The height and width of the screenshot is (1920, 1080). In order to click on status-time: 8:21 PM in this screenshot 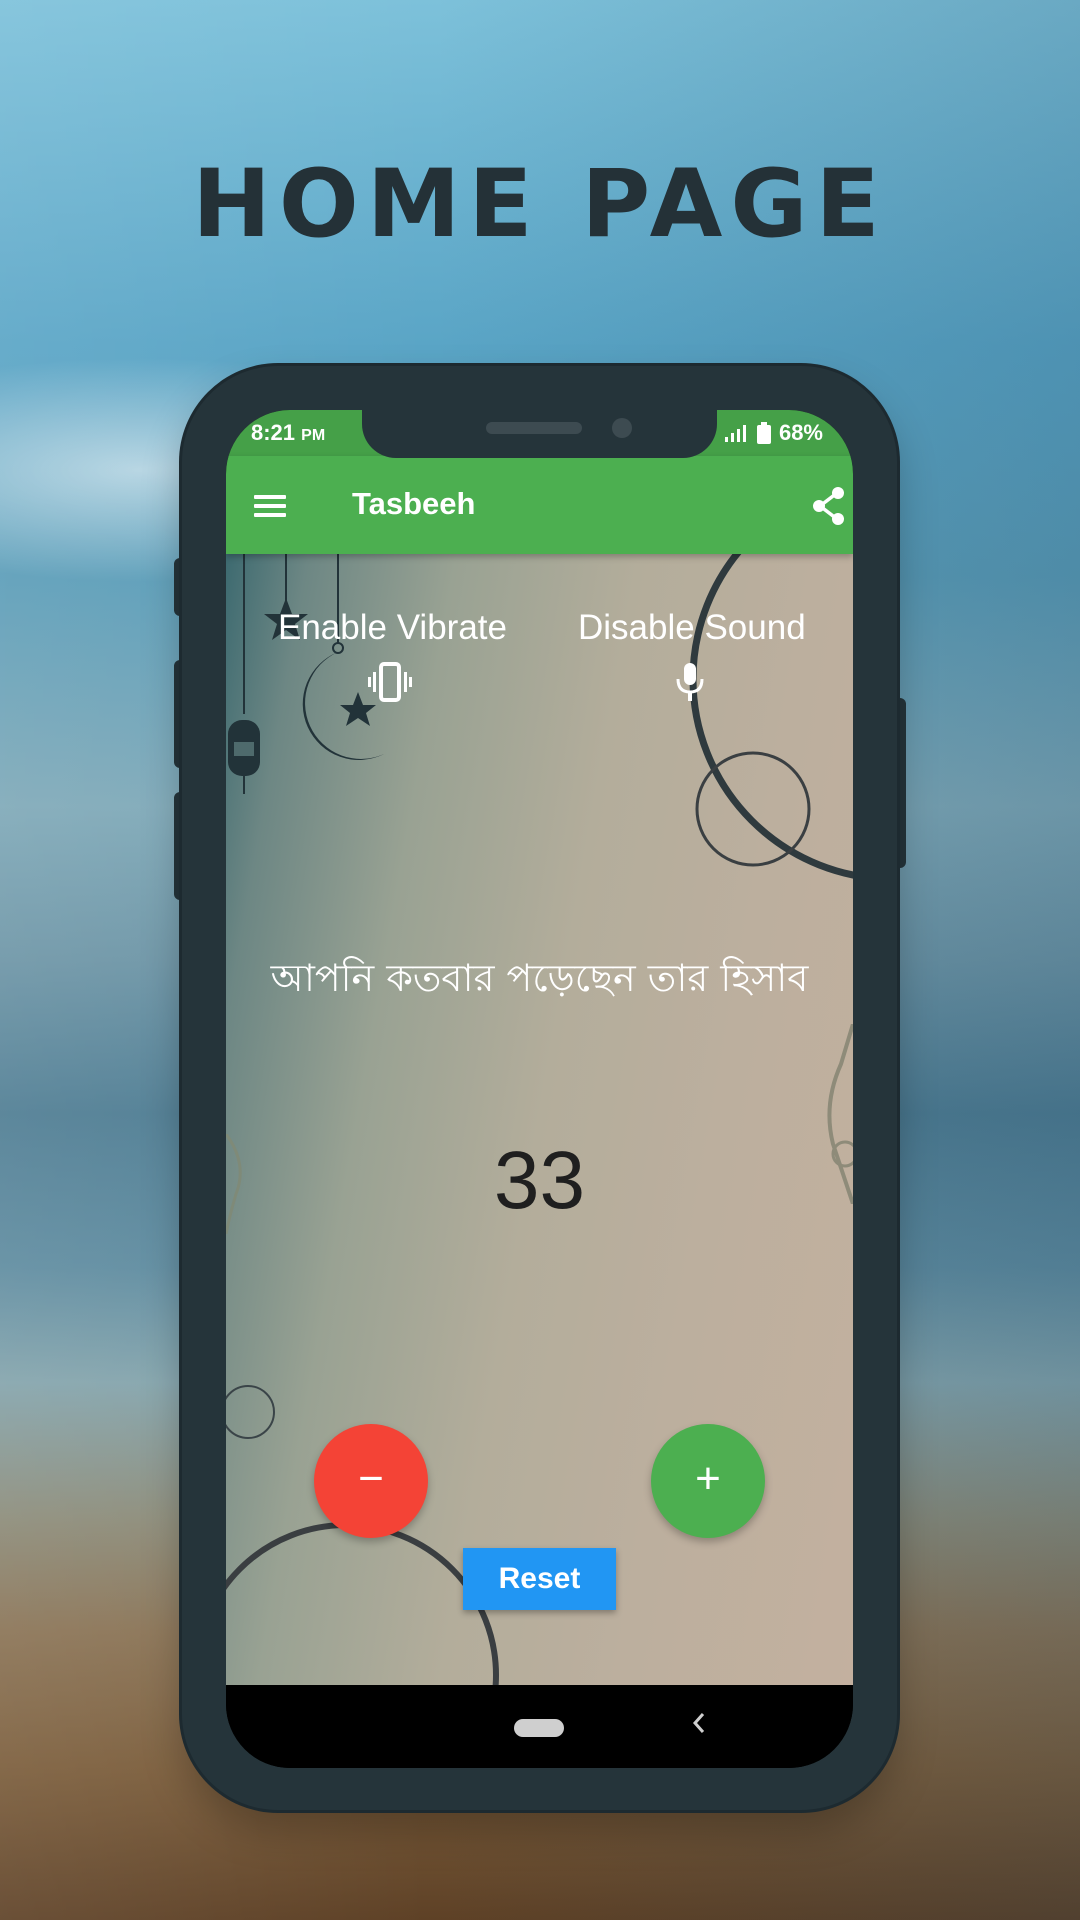, I will do `click(288, 432)`.